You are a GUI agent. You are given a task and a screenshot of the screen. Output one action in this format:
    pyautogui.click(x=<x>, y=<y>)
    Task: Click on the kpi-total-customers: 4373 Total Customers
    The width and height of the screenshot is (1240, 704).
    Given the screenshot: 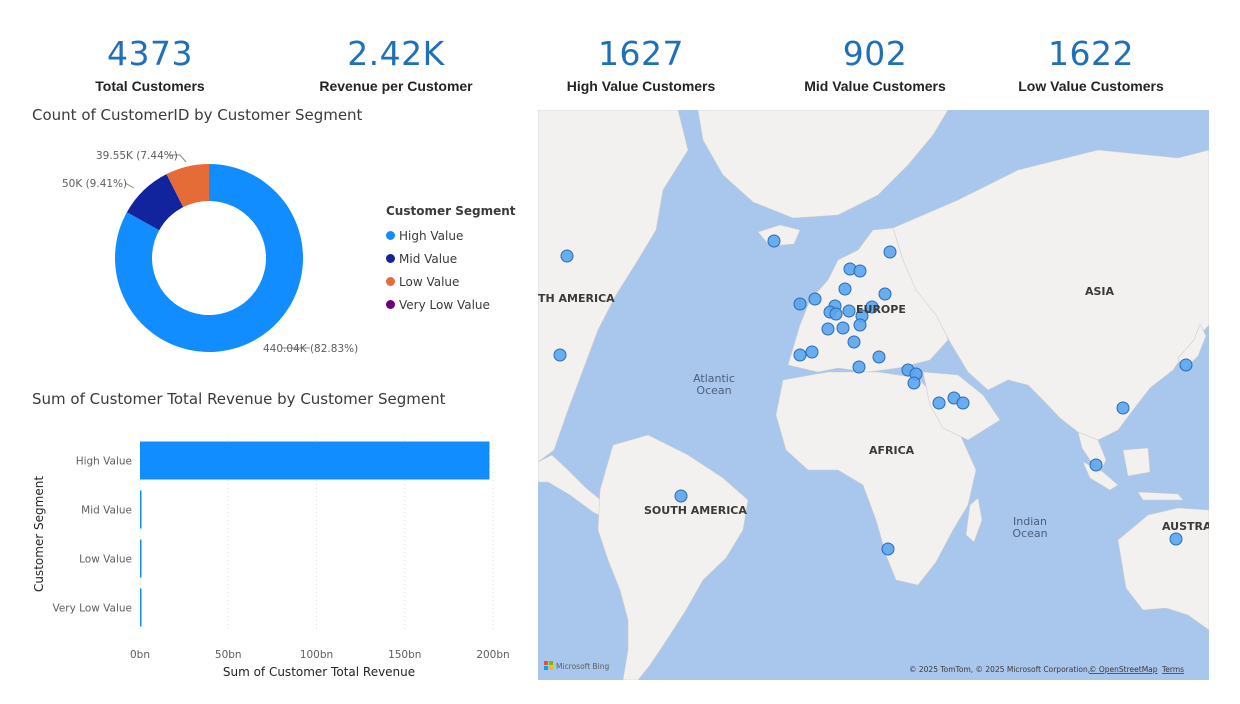 What is the action you would take?
    pyautogui.click(x=150, y=64)
    